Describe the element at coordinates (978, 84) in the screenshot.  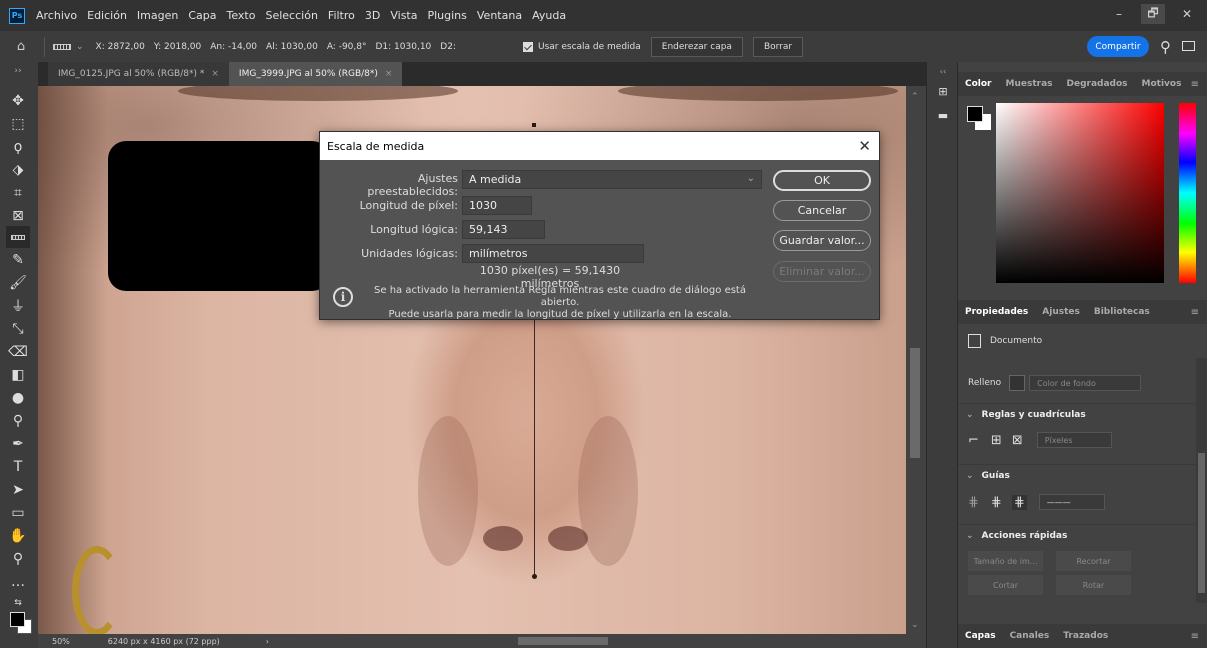
I see `tab-color: Color` at that location.